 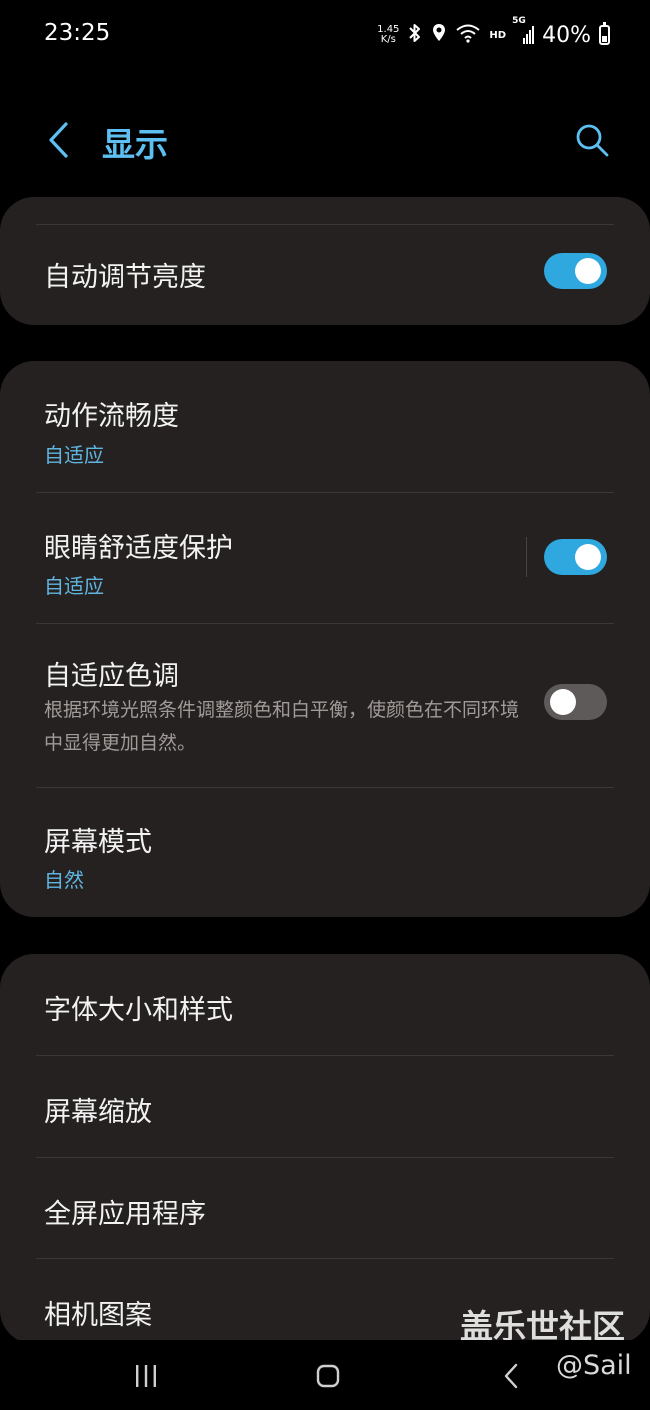 I want to click on brightness-card: 自动调节亮度, so click(x=325, y=261).